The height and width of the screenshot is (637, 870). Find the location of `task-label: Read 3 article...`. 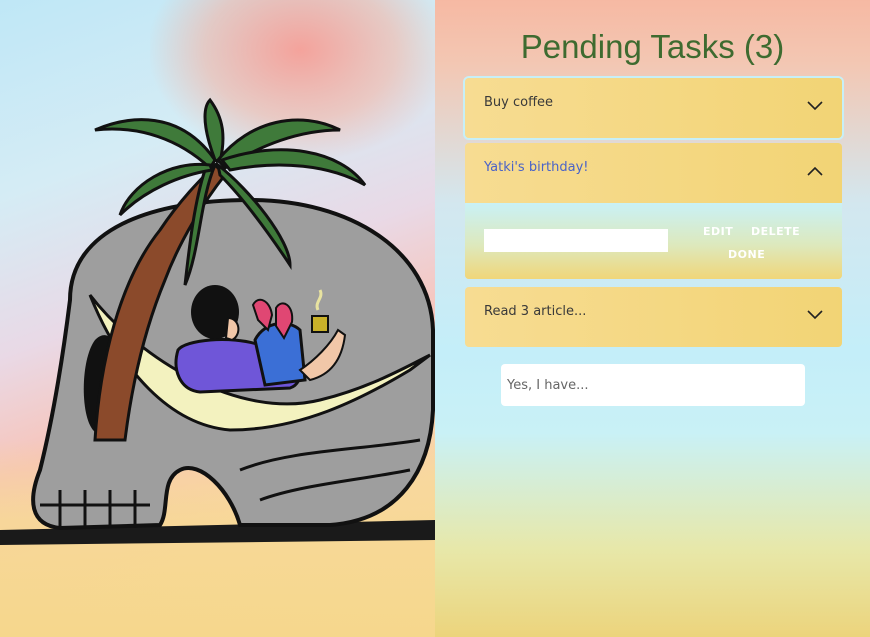

task-label: Read 3 article... is located at coordinates (535, 311).